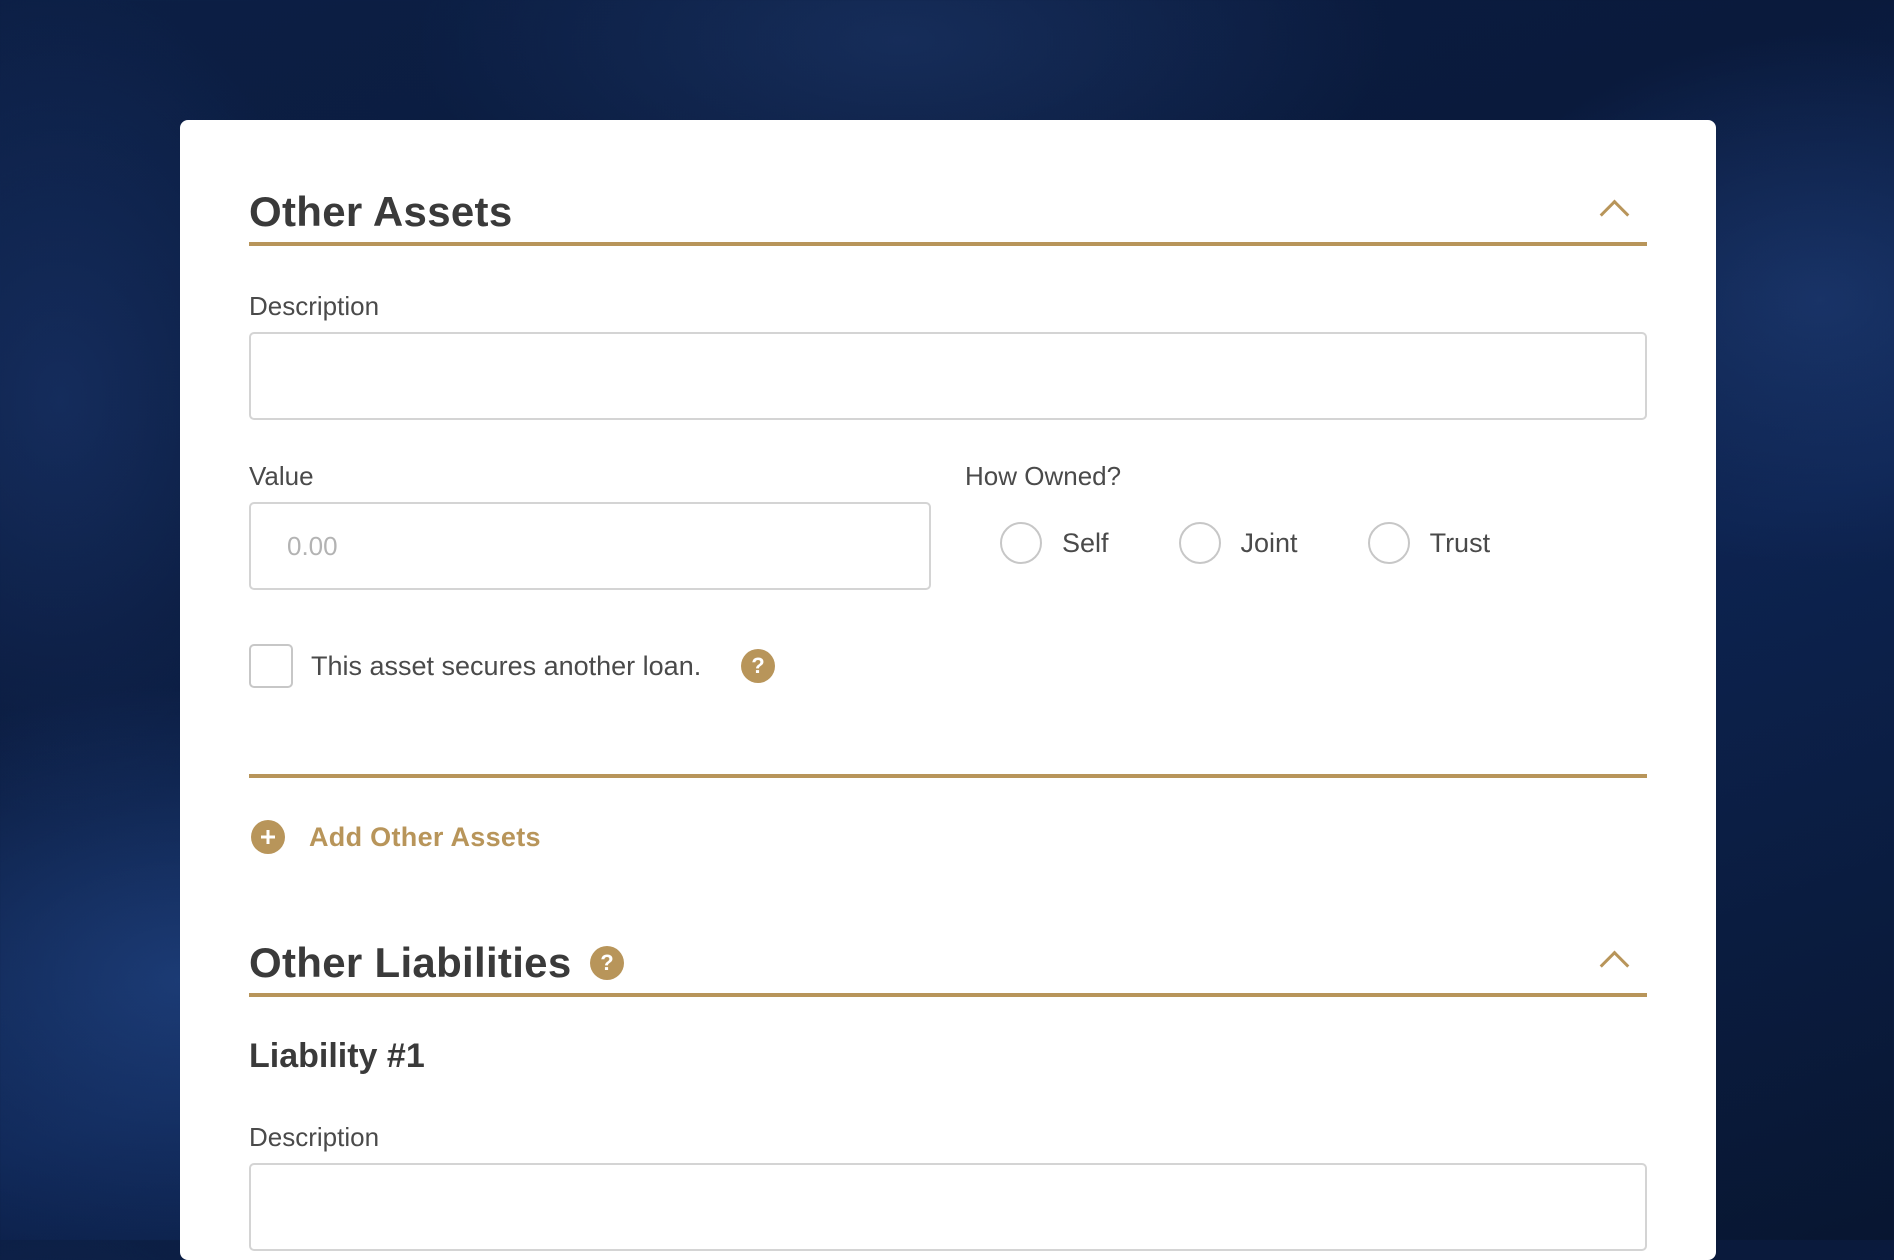 The height and width of the screenshot is (1260, 1894). What do you see at coordinates (948, 214) in the screenshot?
I see `other-assets-header: Other Assets` at bounding box center [948, 214].